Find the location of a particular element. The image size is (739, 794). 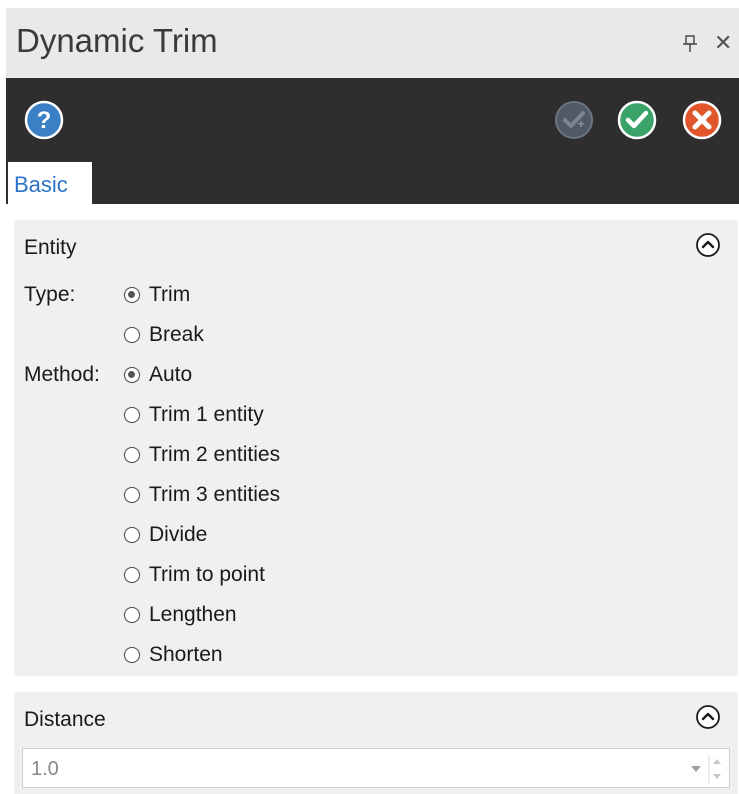

section-title-entity: Entity is located at coordinates (50, 247).